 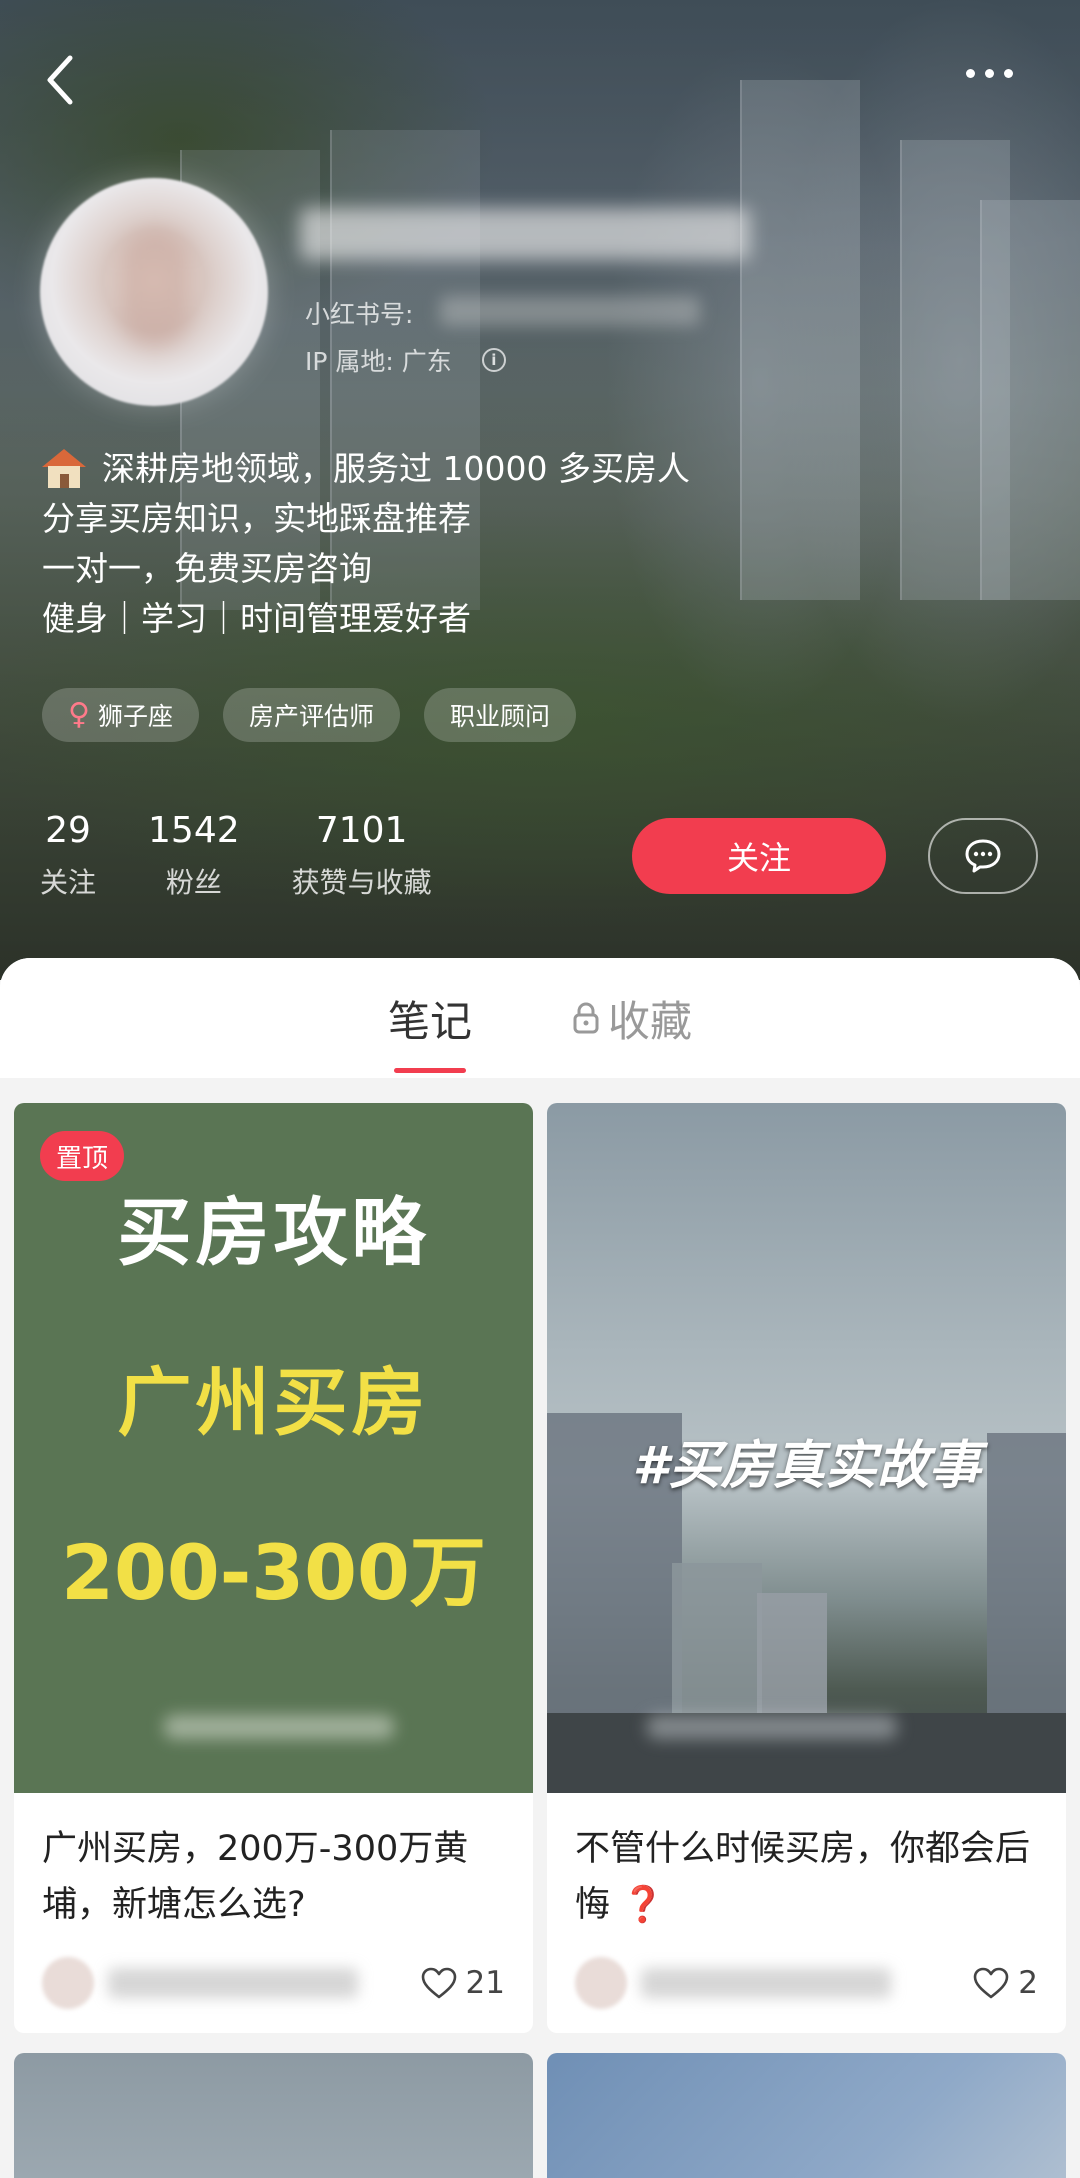 I want to click on tag-profession: 房产评估师, so click(x=312, y=715).